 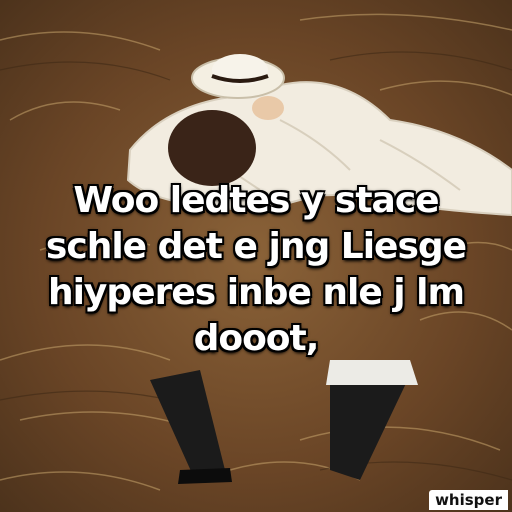 I want to click on caption-line-3: hiyperes inbe nle j lm, so click(x=256, y=292).